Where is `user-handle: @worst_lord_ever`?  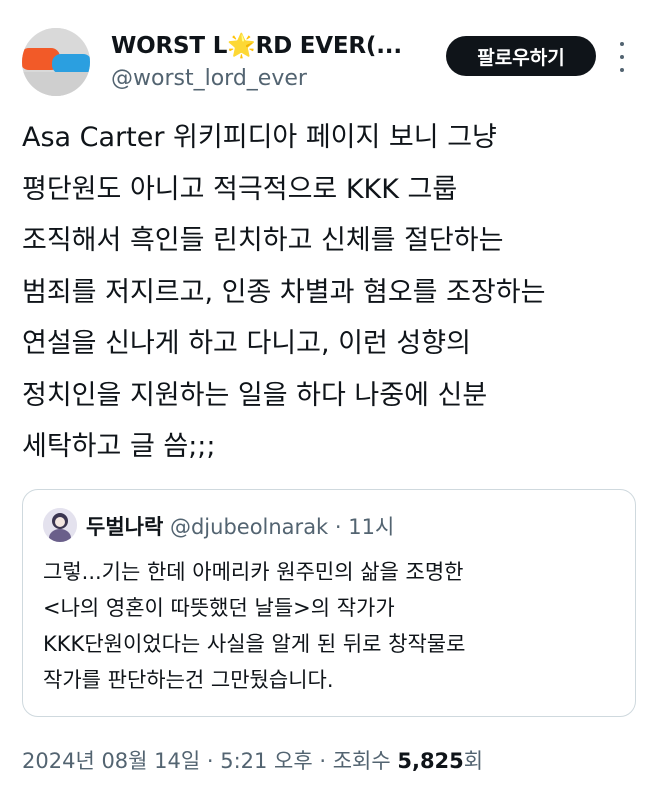
user-handle: @worst_lord_ever is located at coordinates (209, 78).